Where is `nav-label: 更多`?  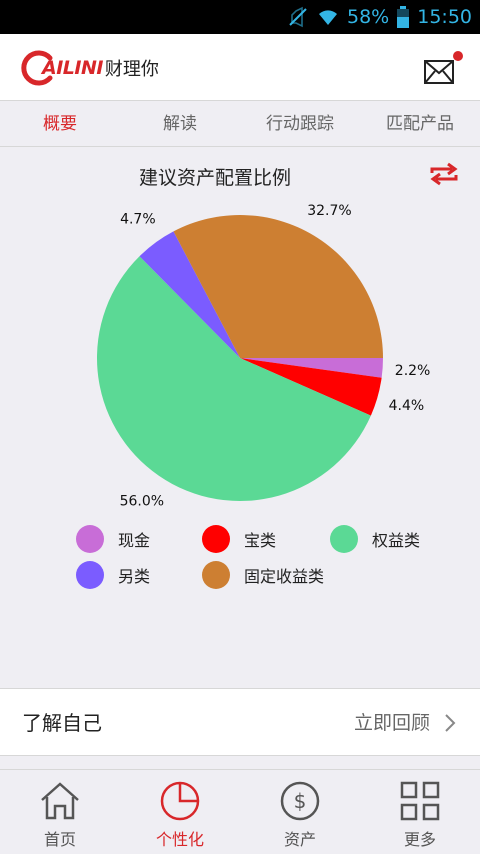
nav-label: 更多 is located at coordinates (419, 839).